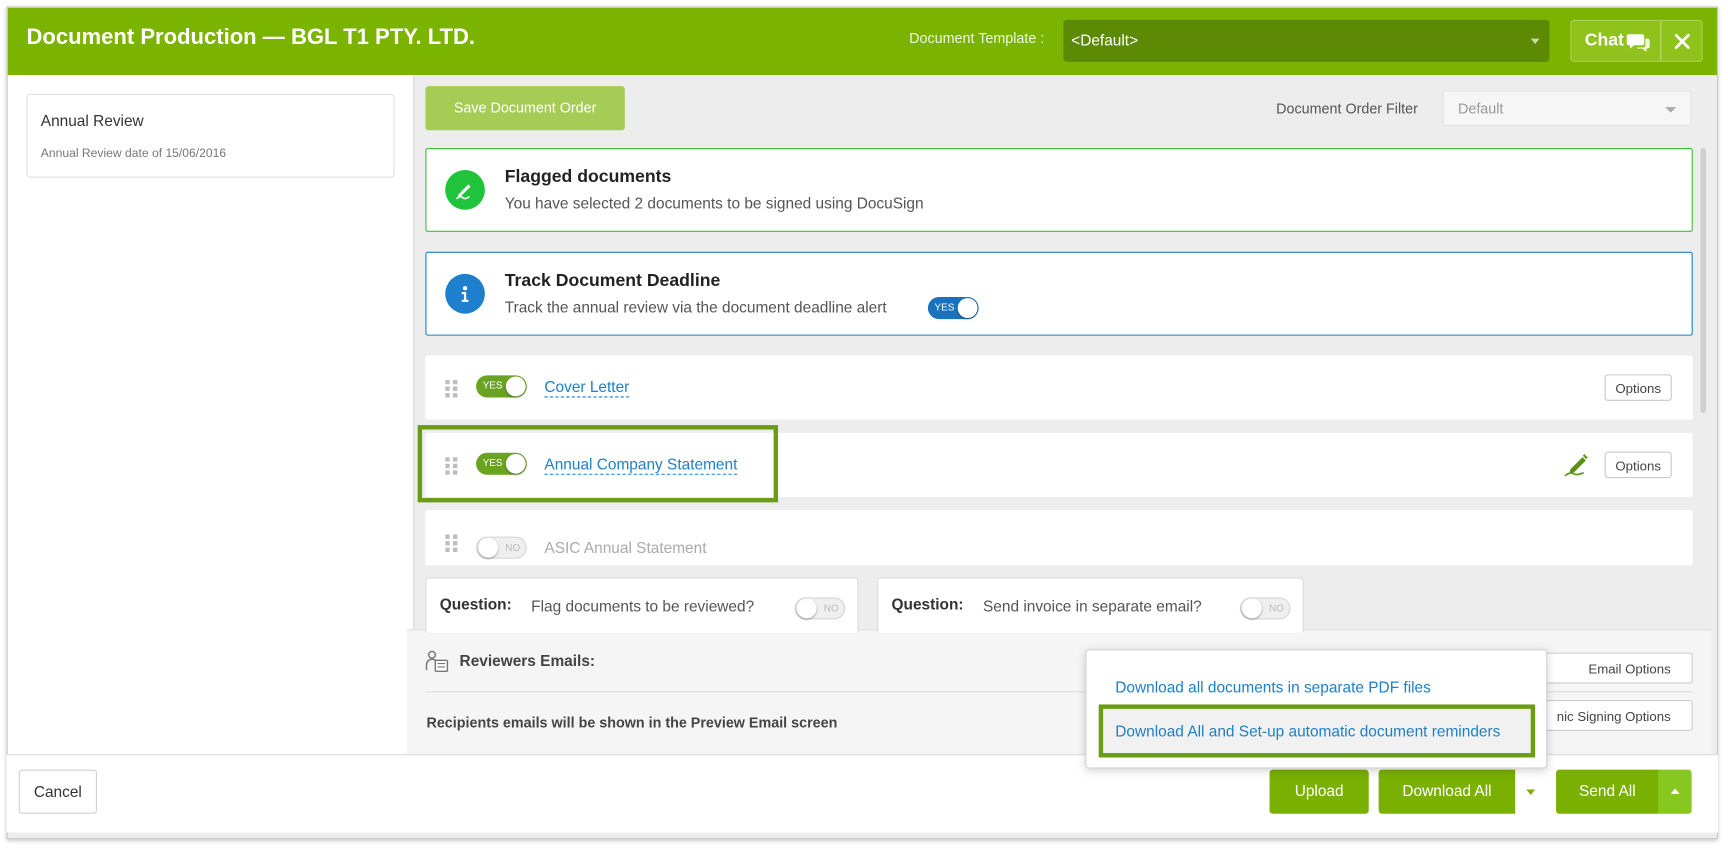 This screenshot has width=1728, height=848. I want to click on upload-button: Upload, so click(1319, 791).